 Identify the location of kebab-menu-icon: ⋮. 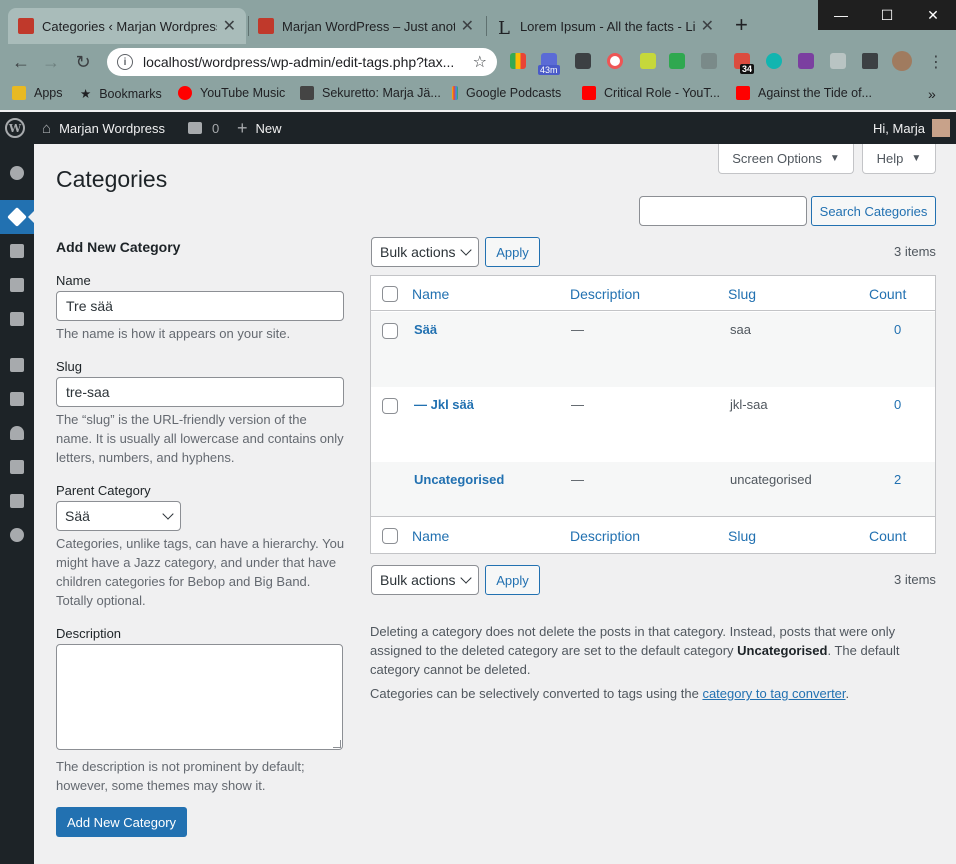
(936, 62).